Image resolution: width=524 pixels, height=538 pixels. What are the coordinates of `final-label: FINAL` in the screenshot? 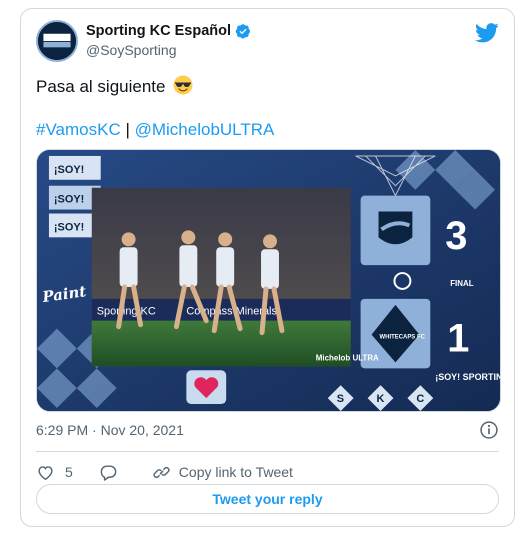 It's located at (462, 283).